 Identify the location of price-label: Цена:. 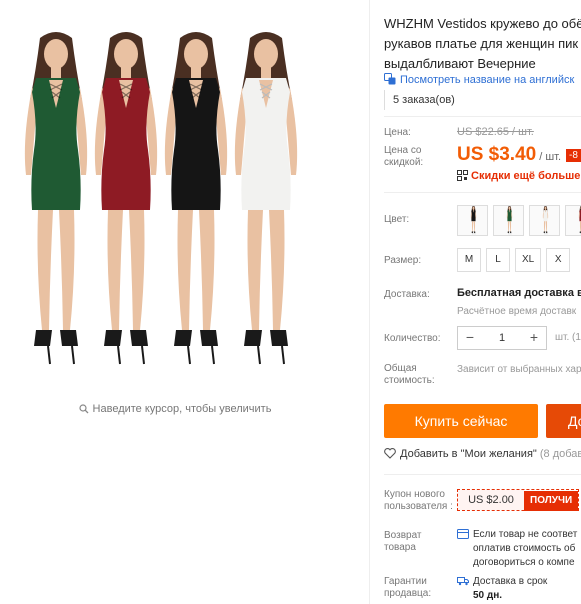
(397, 132).